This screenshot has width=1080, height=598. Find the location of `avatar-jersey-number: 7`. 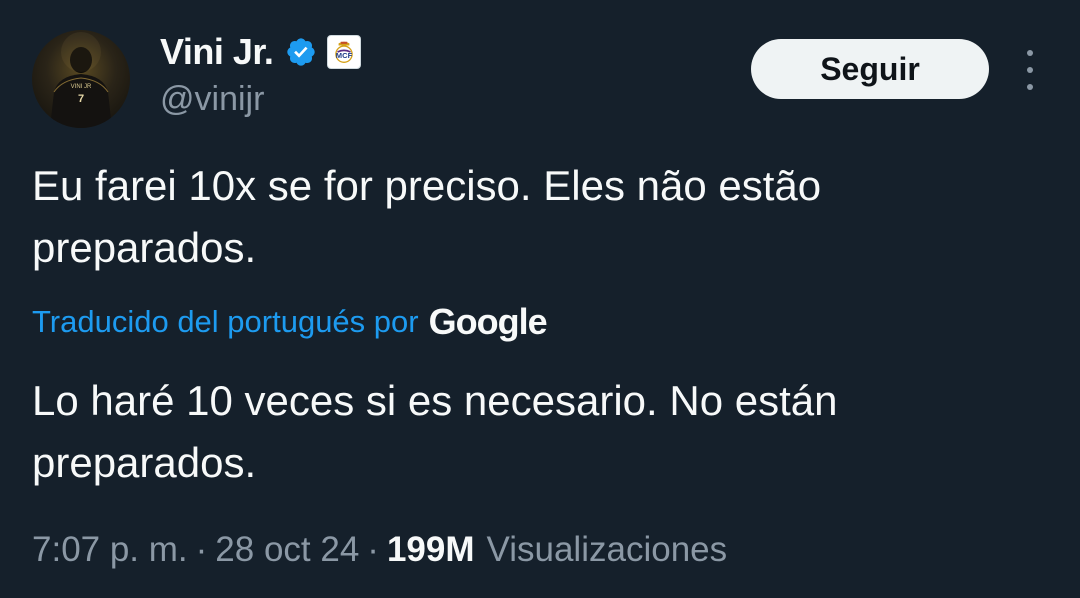

avatar-jersey-number: 7 is located at coordinates (81, 99).